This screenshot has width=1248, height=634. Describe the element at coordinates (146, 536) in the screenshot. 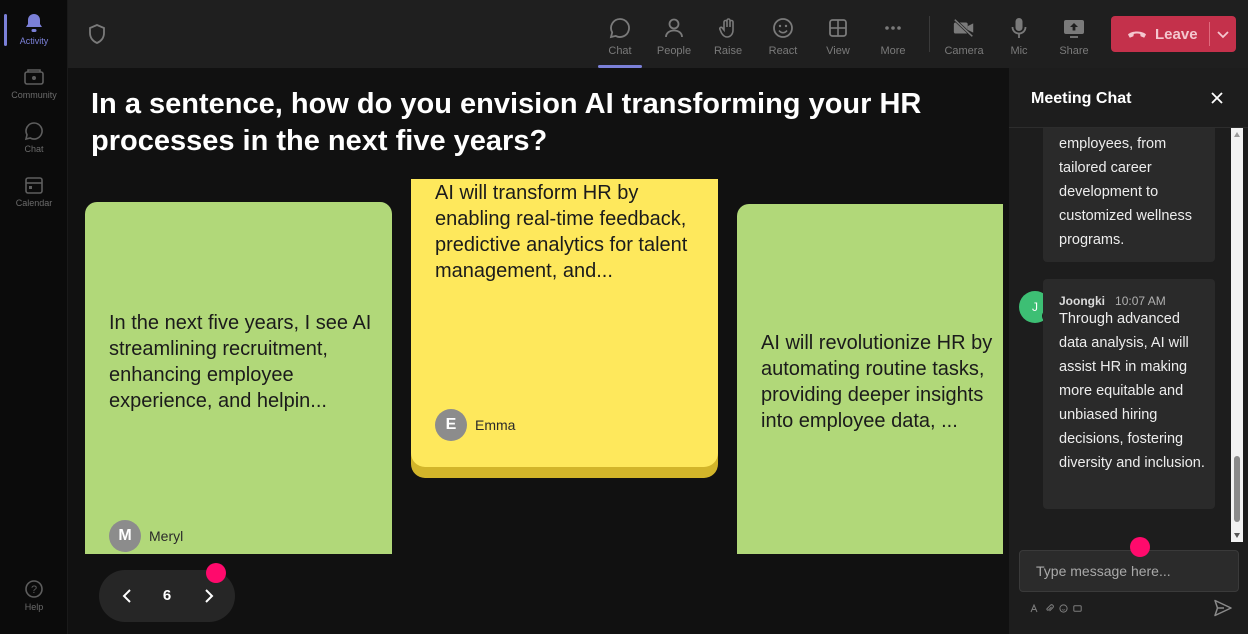

I see `card-author: M Meryl` at that location.